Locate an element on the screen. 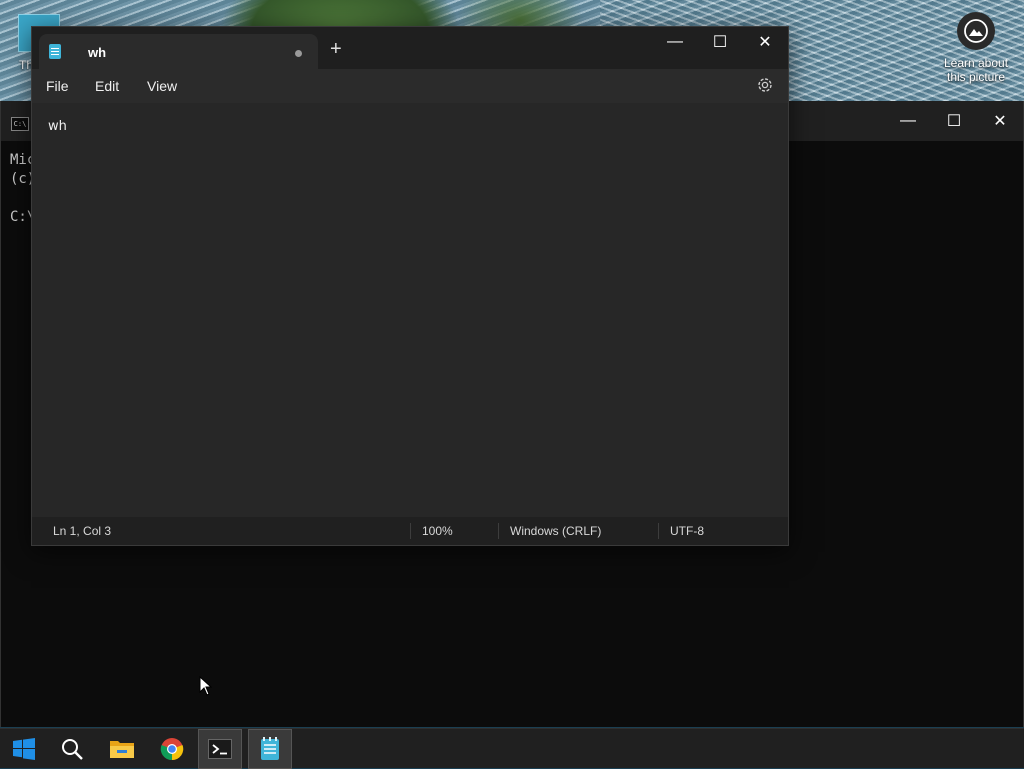 This screenshot has height=769, width=1024. terminal-minimize-button: — is located at coordinates (908, 121).